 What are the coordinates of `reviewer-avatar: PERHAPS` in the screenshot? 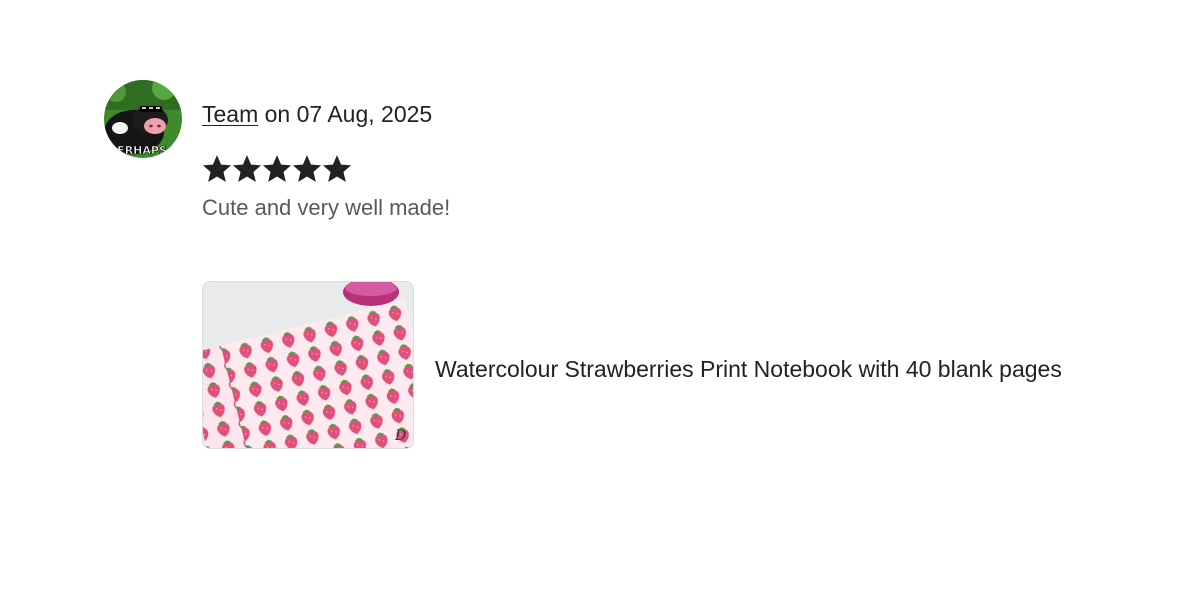 It's located at (143, 119).